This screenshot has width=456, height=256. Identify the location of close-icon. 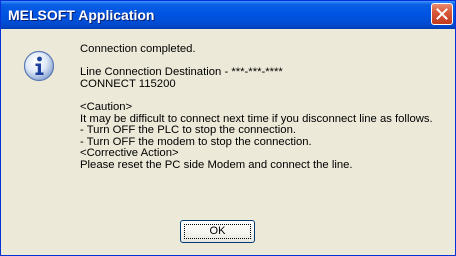
(442, 14).